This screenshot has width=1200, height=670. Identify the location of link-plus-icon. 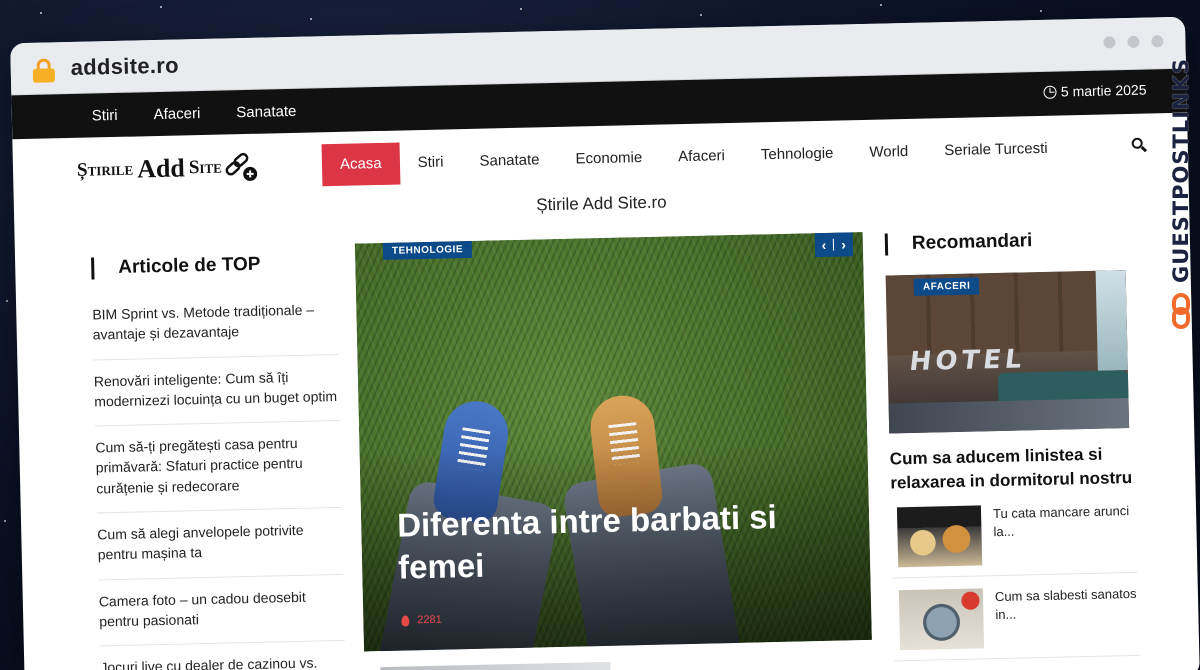
(241, 166).